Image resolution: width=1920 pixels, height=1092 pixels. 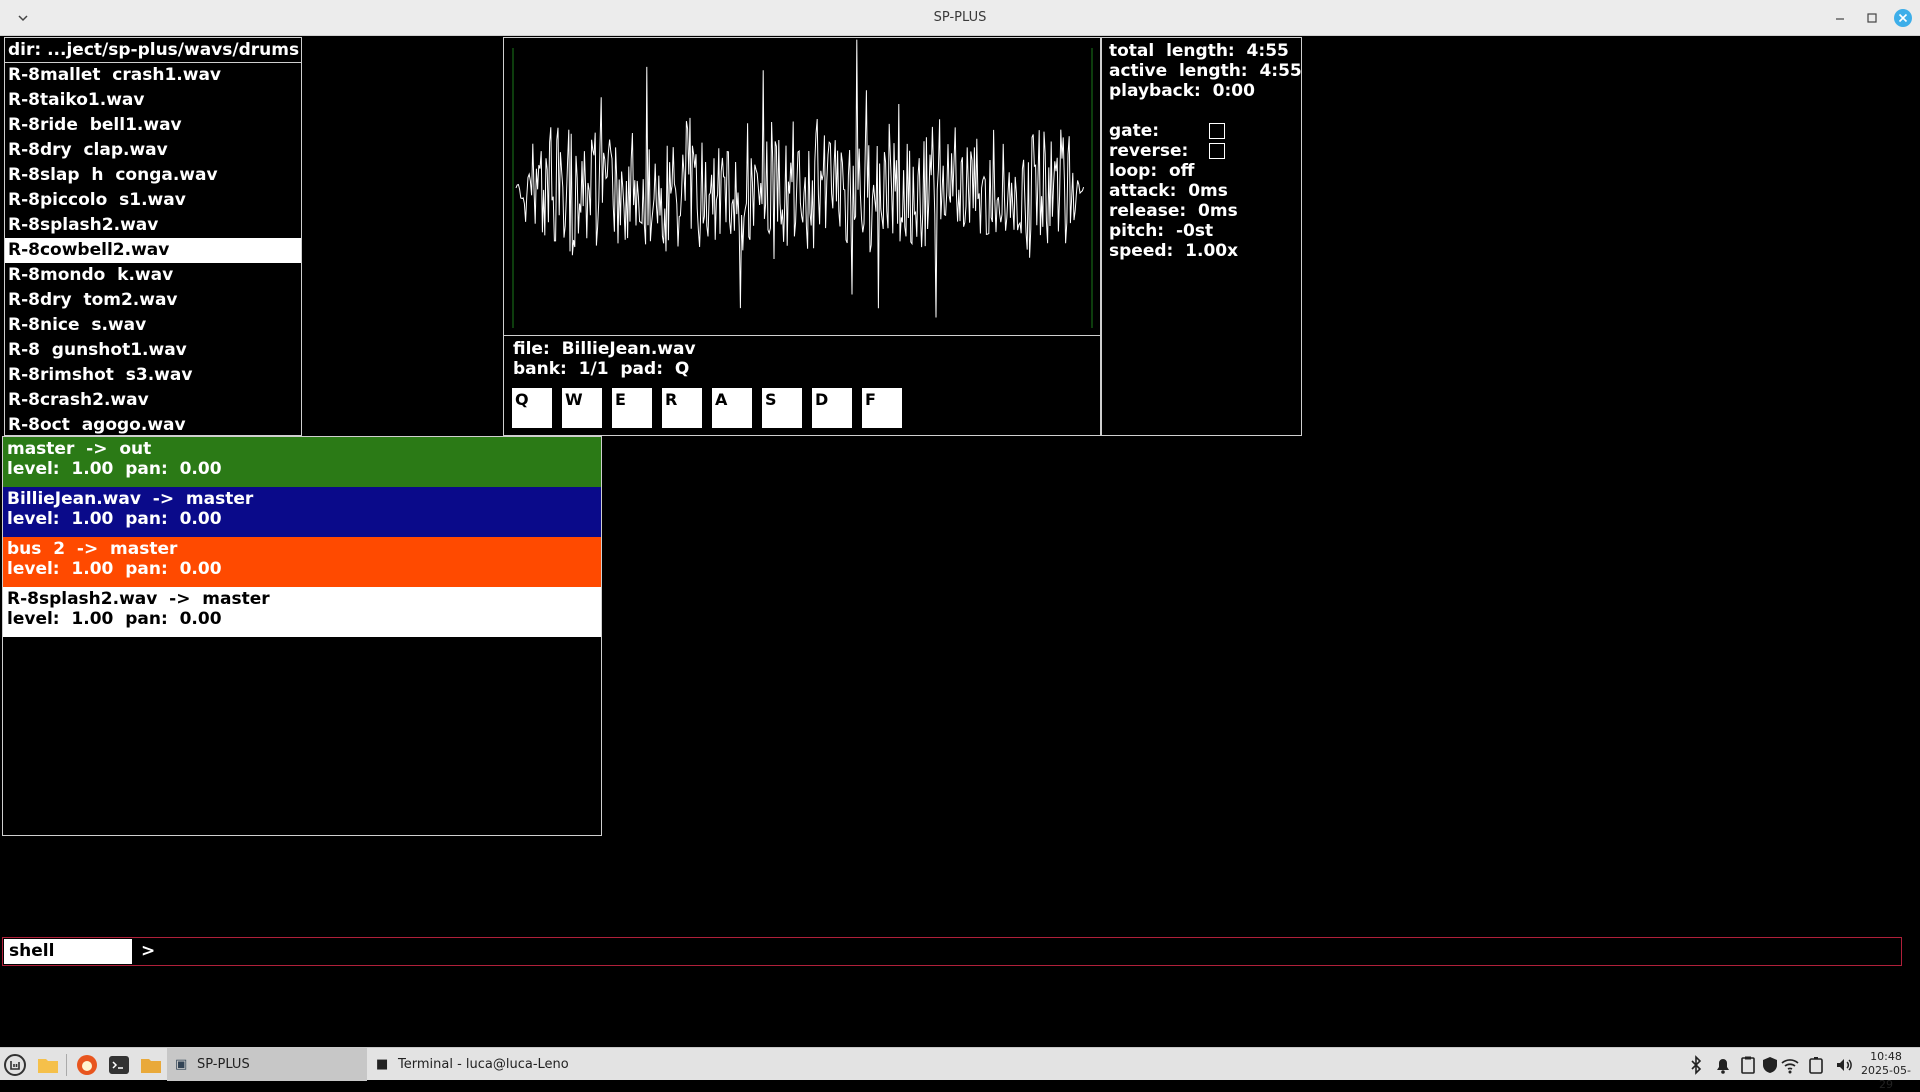 What do you see at coordinates (153, 150) in the screenshot?
I see `file-list-item: R-8dry clap.wav` at bounding box center [153, 150].